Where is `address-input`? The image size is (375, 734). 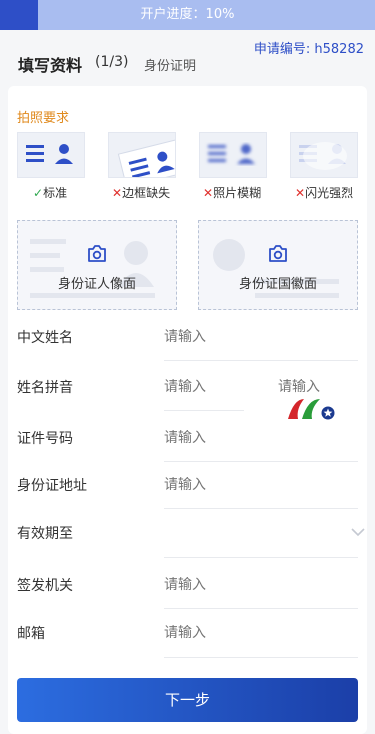
address-input is located at coordinates (254, 485).